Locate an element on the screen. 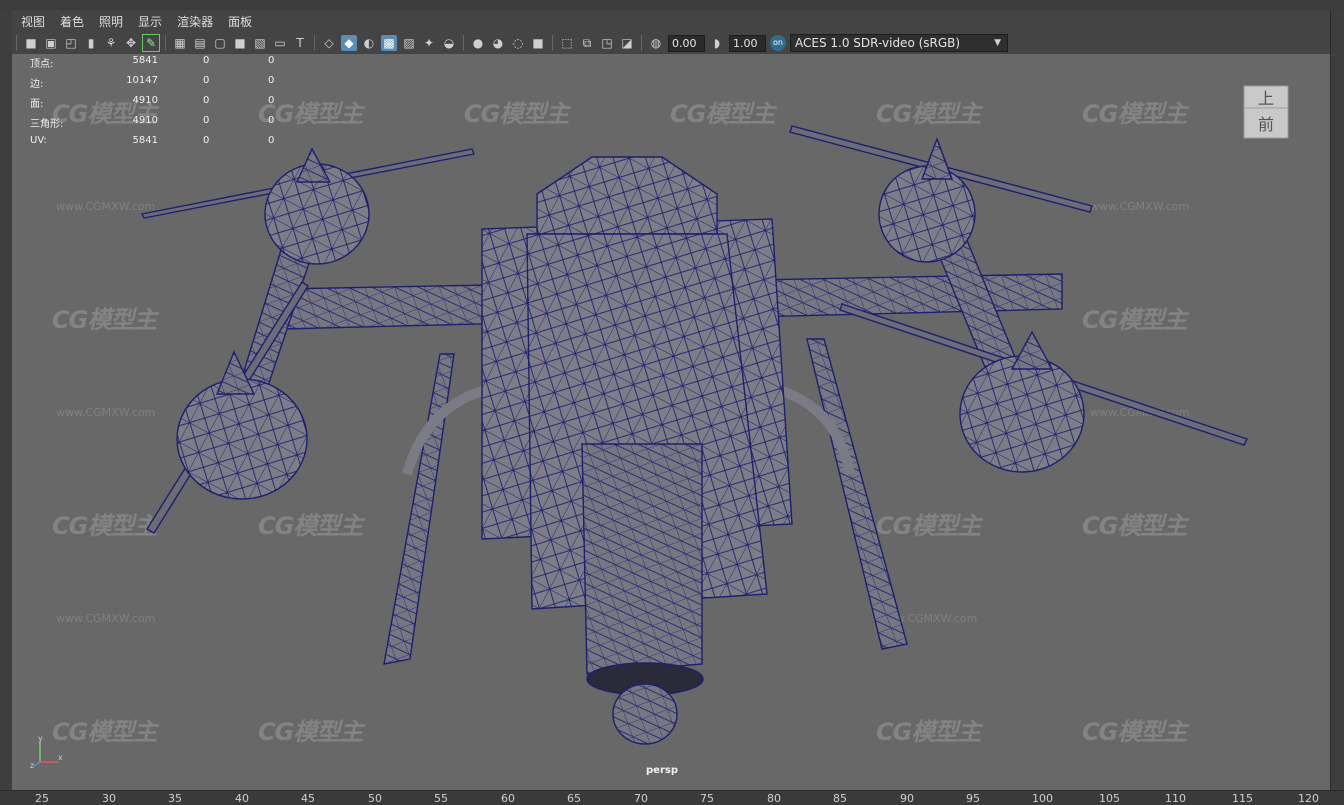 Image resolution: width=1344 pixels, height=805 pixels. color-space-label: ACES 1.0 SDR-video (sRGB) is located at coordinates (878, 43).